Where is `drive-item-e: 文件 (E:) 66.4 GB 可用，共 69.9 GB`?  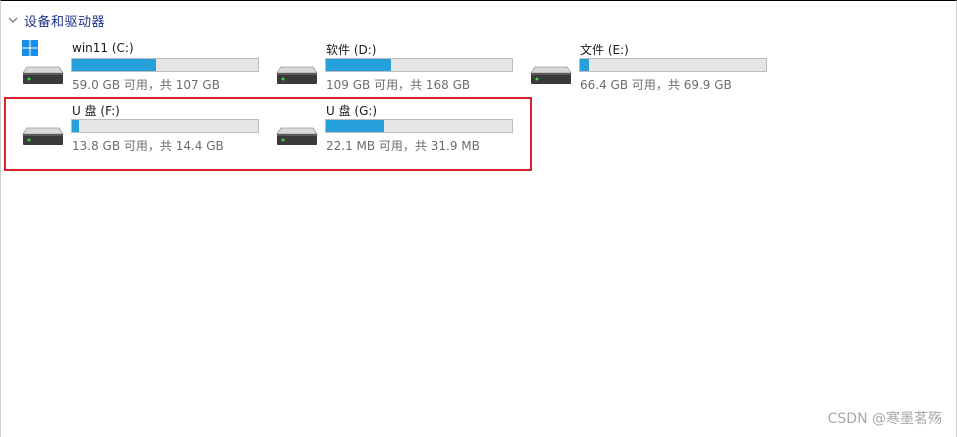 drive-item-e: 文件 (E:) 66.4 GB 可用，共 69.9 GB is located at coordinates (649, 69).